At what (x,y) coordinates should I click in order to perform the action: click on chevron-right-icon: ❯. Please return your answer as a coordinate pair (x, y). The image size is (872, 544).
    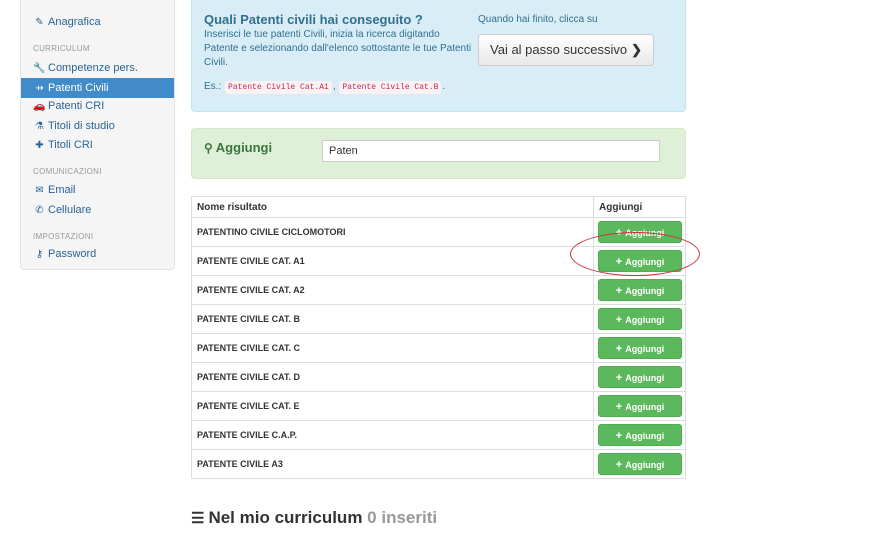
    Looking at the image, I should click on (636, 49).